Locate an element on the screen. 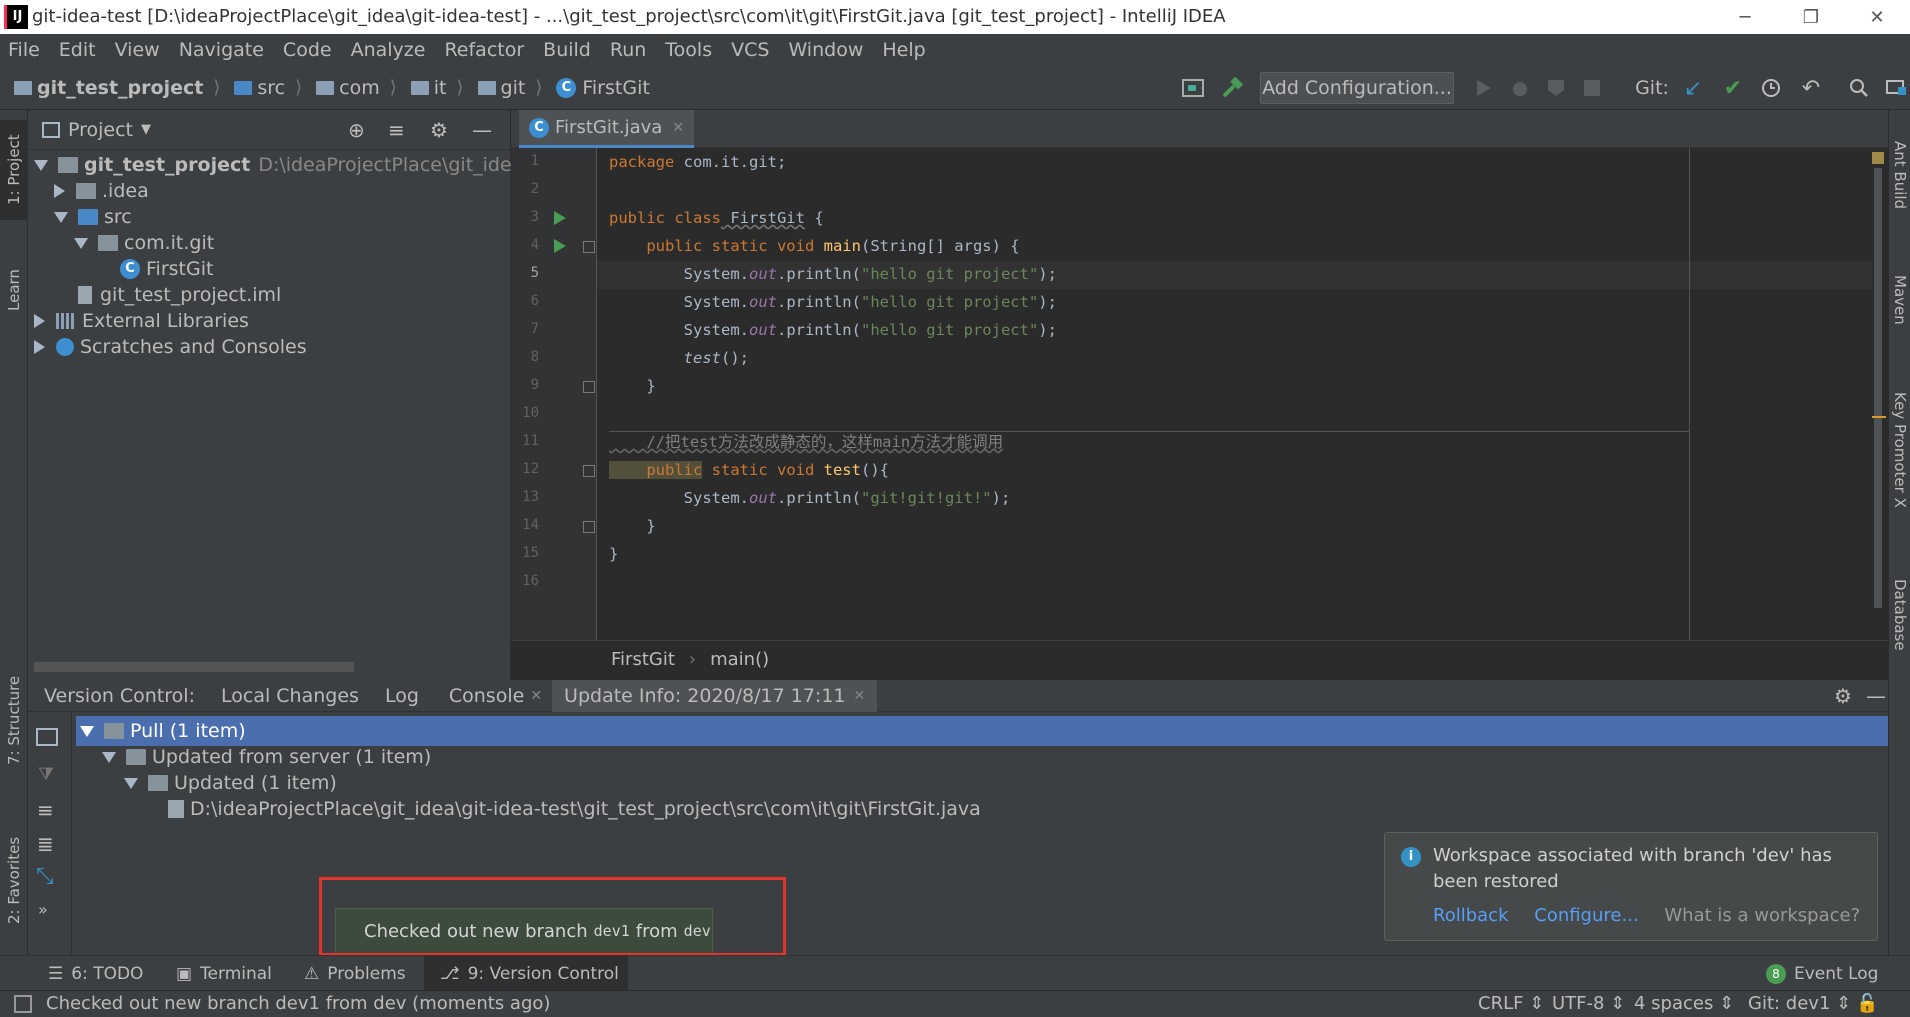 Image resolution: width=1910 pixels, height=1017 pixels. collapse-all-icon: ≡ is located at coordinates (396, 130).